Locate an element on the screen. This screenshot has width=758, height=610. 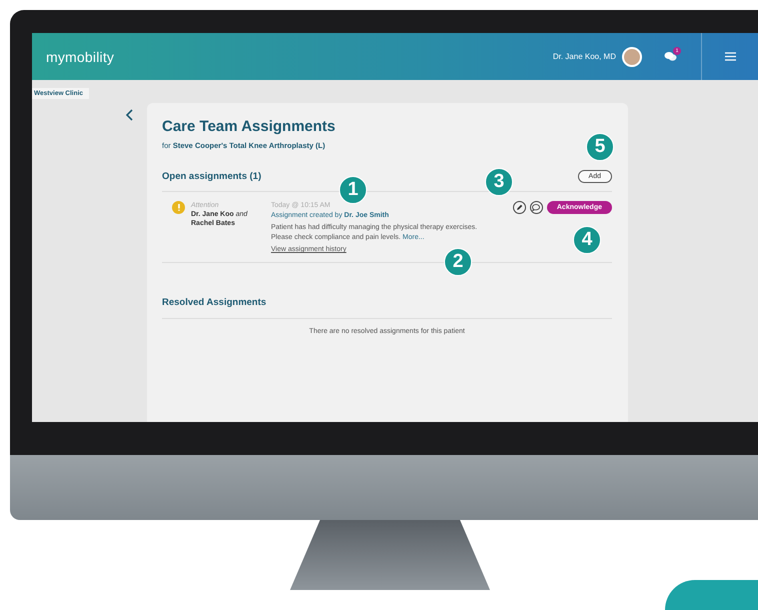
section-heading: Resolved Assignments is located at coordinates (214, 302).